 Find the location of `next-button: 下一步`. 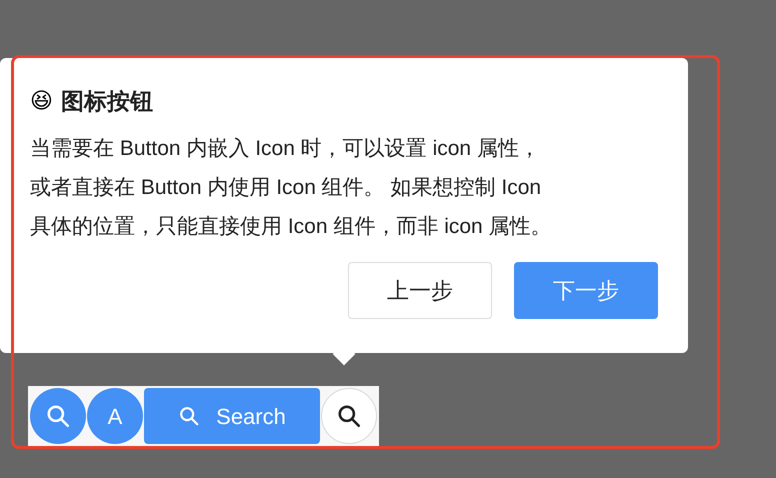

next-button: 下一步 is located at coordinates (586, 290).